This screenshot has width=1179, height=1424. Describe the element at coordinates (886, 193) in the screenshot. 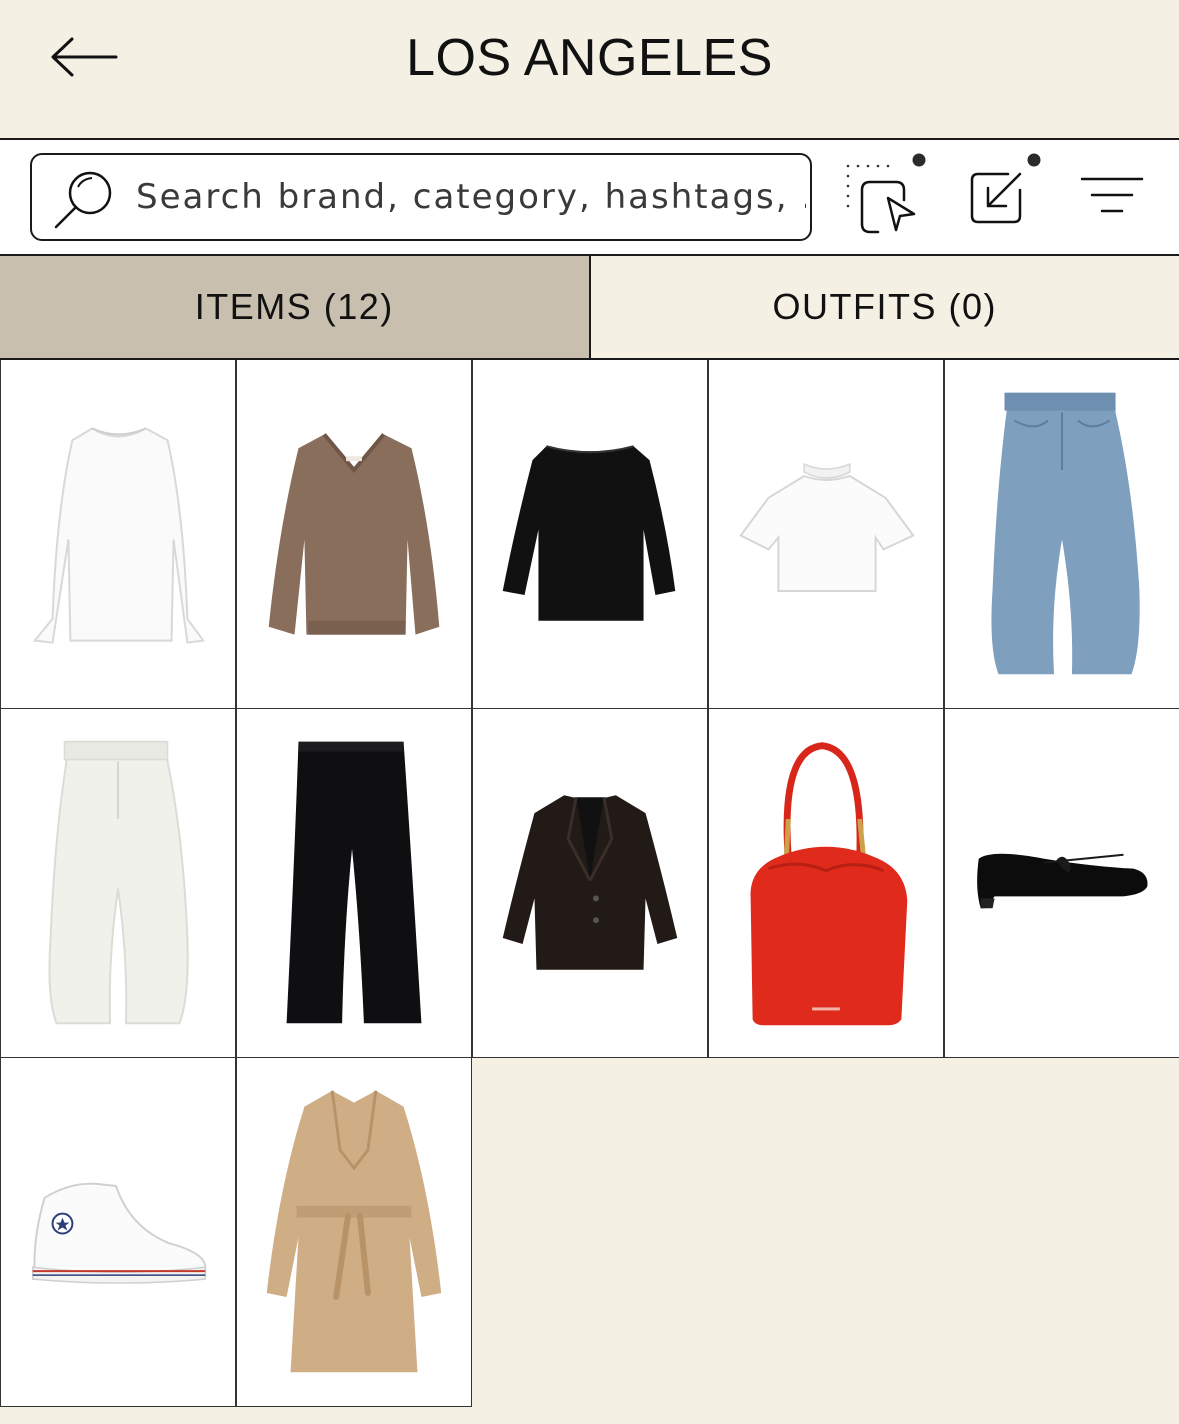

I see `select-cursor-icon` at that location.